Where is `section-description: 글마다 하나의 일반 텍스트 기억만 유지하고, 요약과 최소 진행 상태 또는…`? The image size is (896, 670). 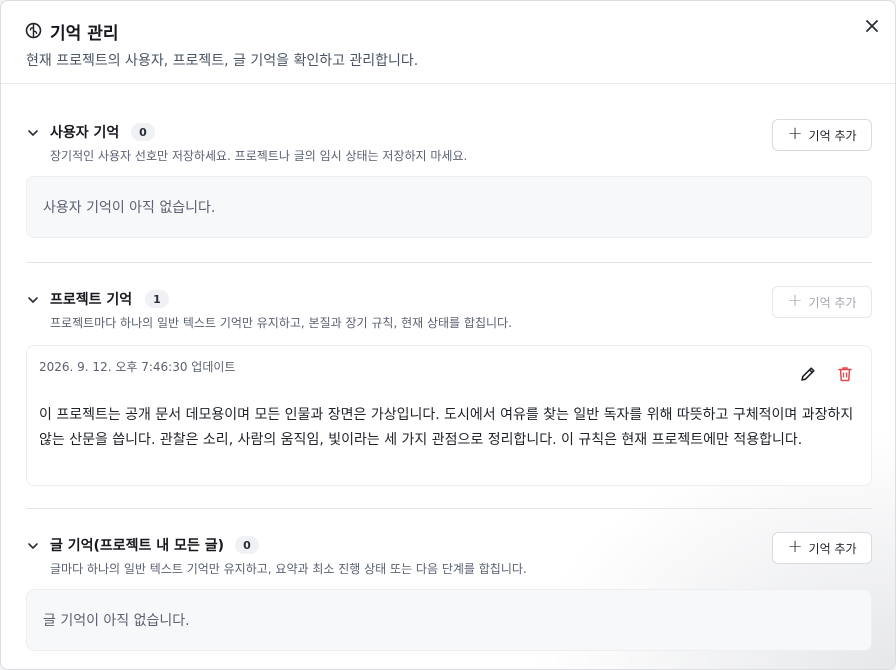
section-description: 글마다 하나의 일반 텍스트 기억만 유지하고, 요약과 최소 진행 상태 또는… is located at coordinates (288, 569).